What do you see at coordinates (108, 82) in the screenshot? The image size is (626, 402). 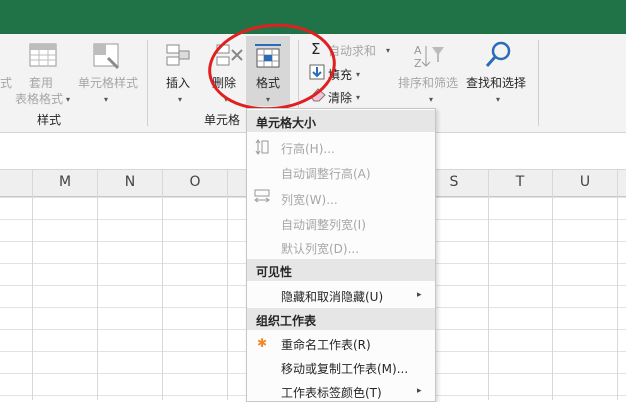 I see `cell-styles-button: 单元格样式` at bounding box center [108, 82].